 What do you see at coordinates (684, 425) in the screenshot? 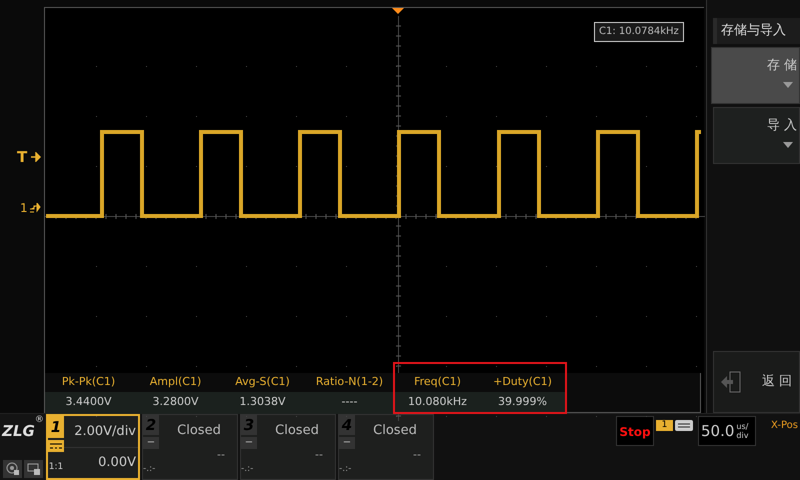
I see `edge-type-icon` at bounding box center [684, 425].